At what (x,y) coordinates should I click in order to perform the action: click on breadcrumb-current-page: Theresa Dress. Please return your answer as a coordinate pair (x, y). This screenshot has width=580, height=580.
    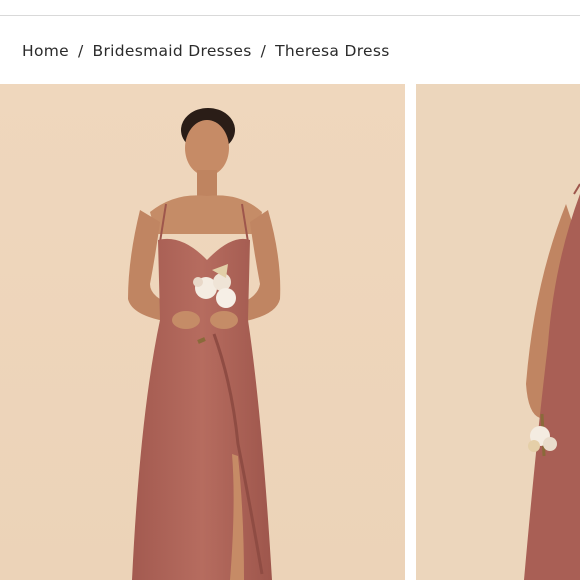
    Looking at the image, I should click on (332, 51).